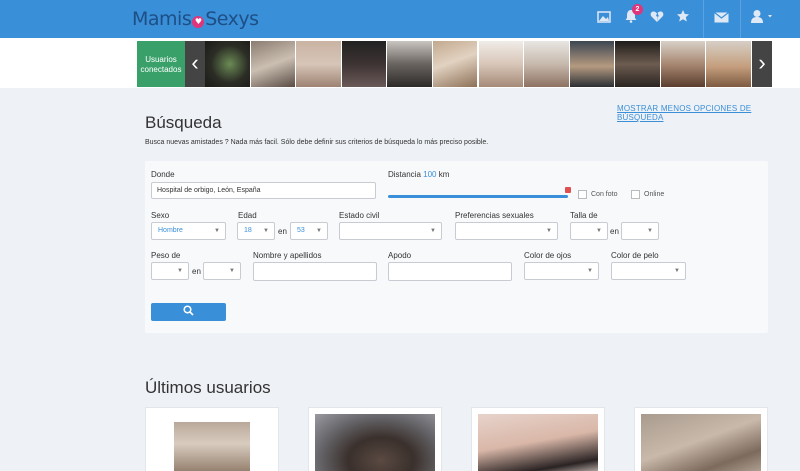 The width and height of the screenshot is (800, 471). What do you see at coordinates (506, 231) in the screenshot?
I see `preferencias-select: ▼` at bounding box center [506, 231].